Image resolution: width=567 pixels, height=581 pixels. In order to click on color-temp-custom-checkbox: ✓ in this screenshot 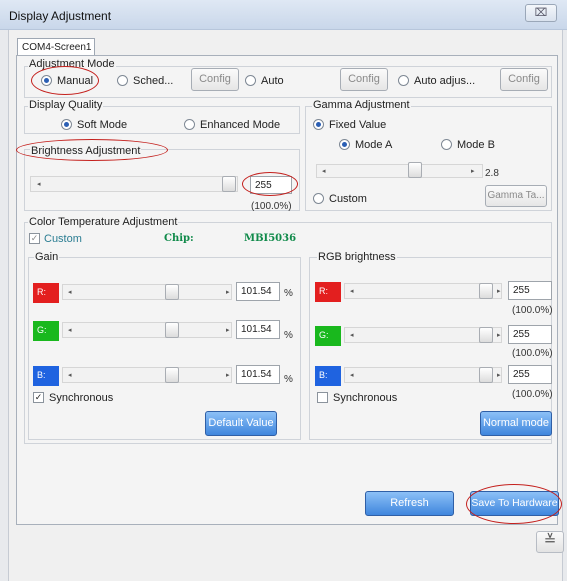, I will do `click(34, 238)`.